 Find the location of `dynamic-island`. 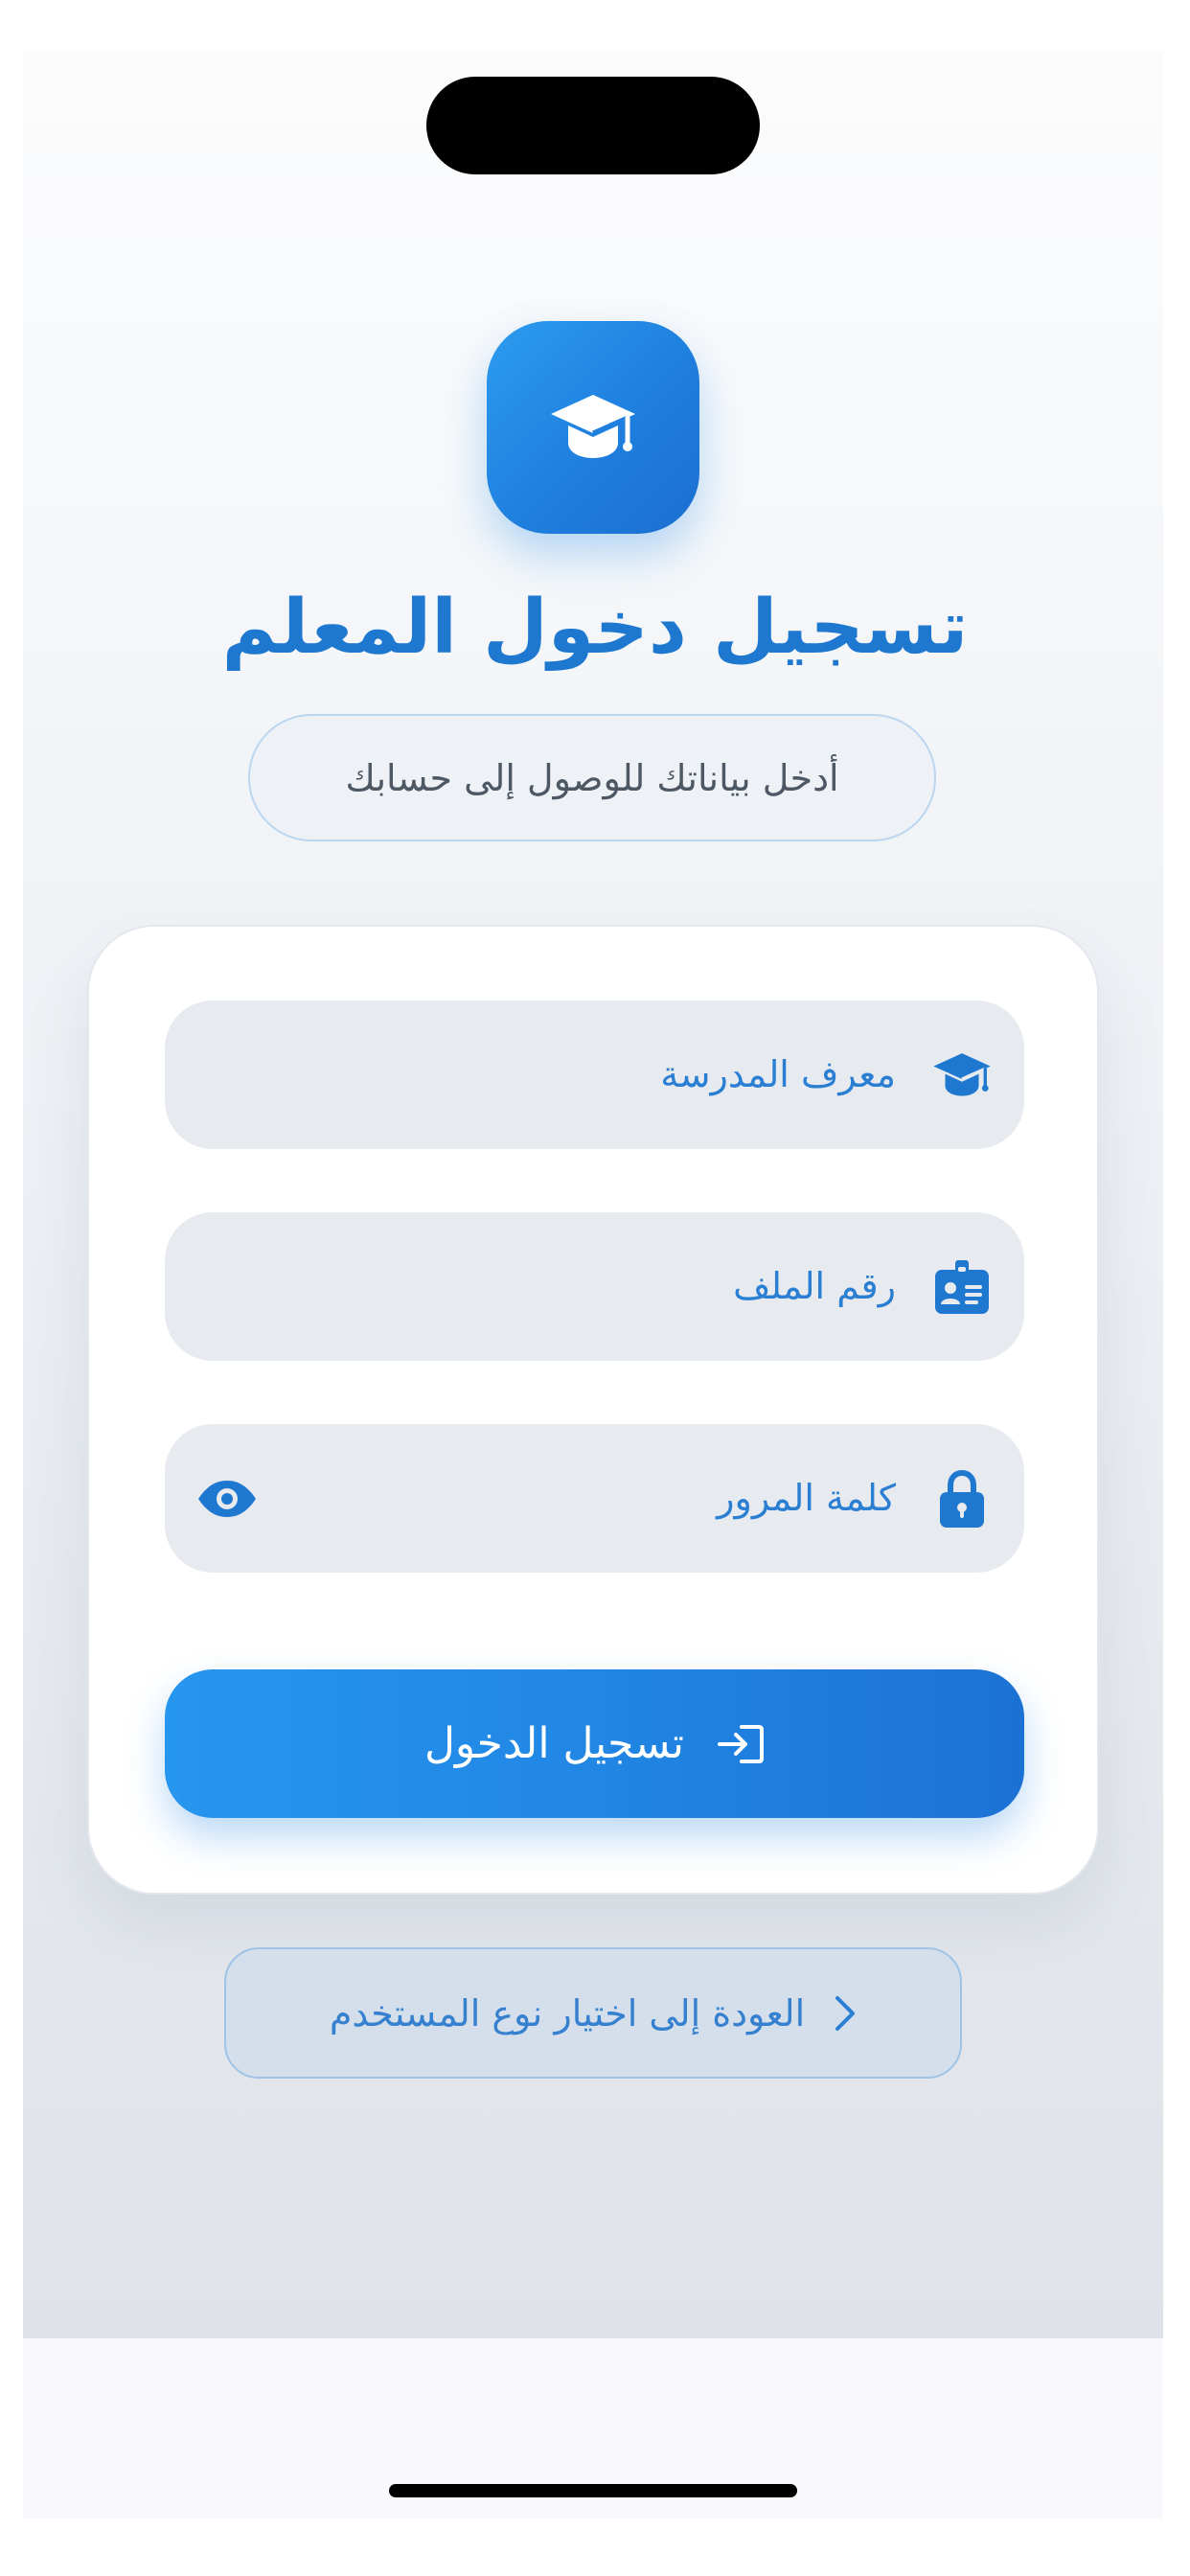

dynamic-island is located at coordinates (593, 126).